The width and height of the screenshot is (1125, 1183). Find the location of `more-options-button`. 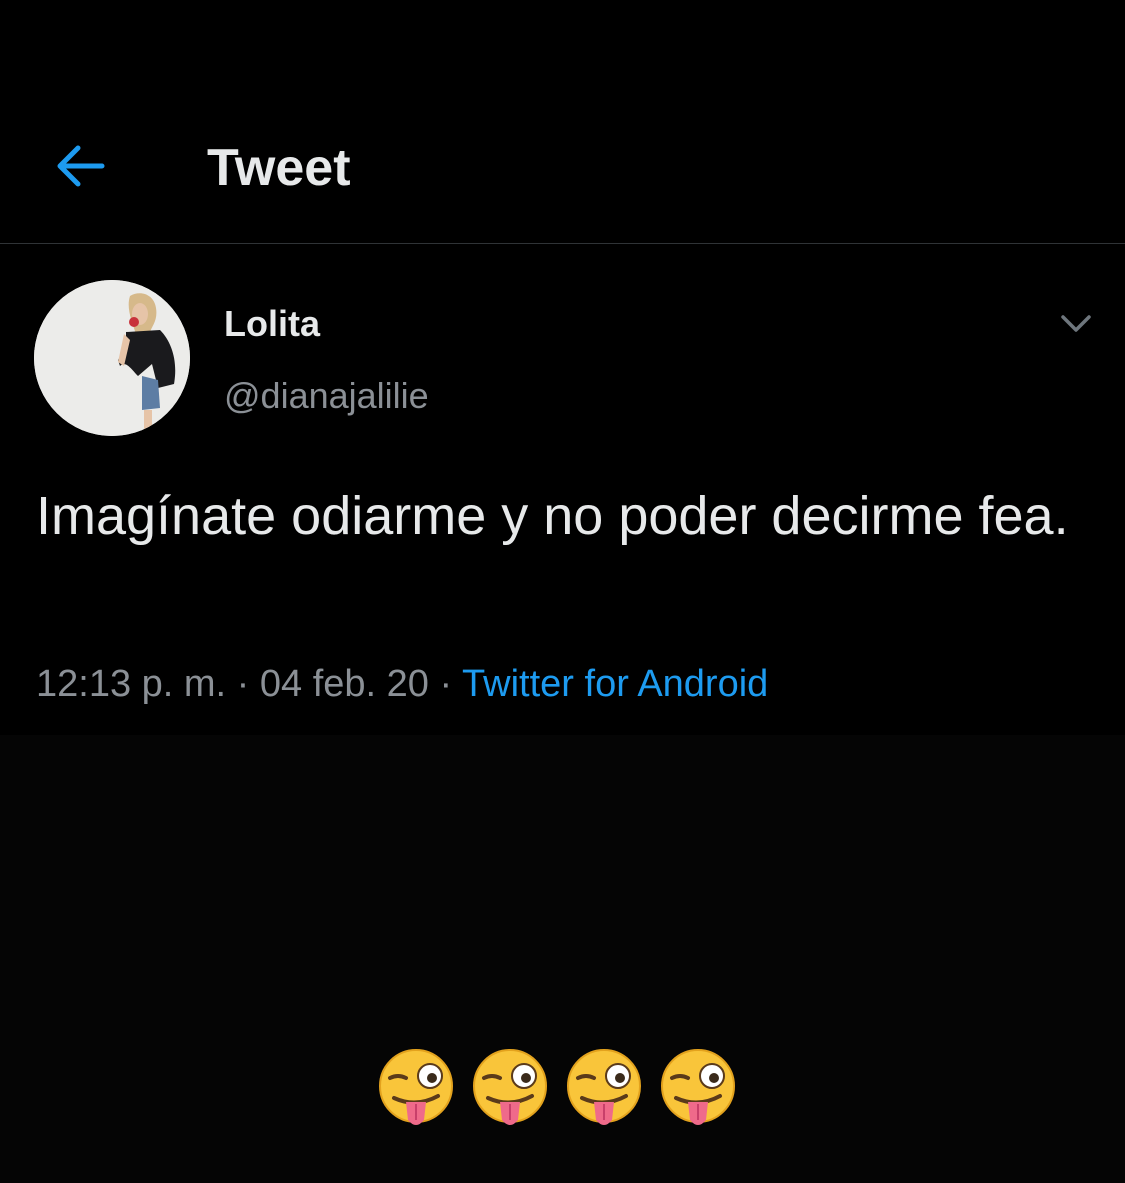

more-options-button is located at coordinates (1076, 324).